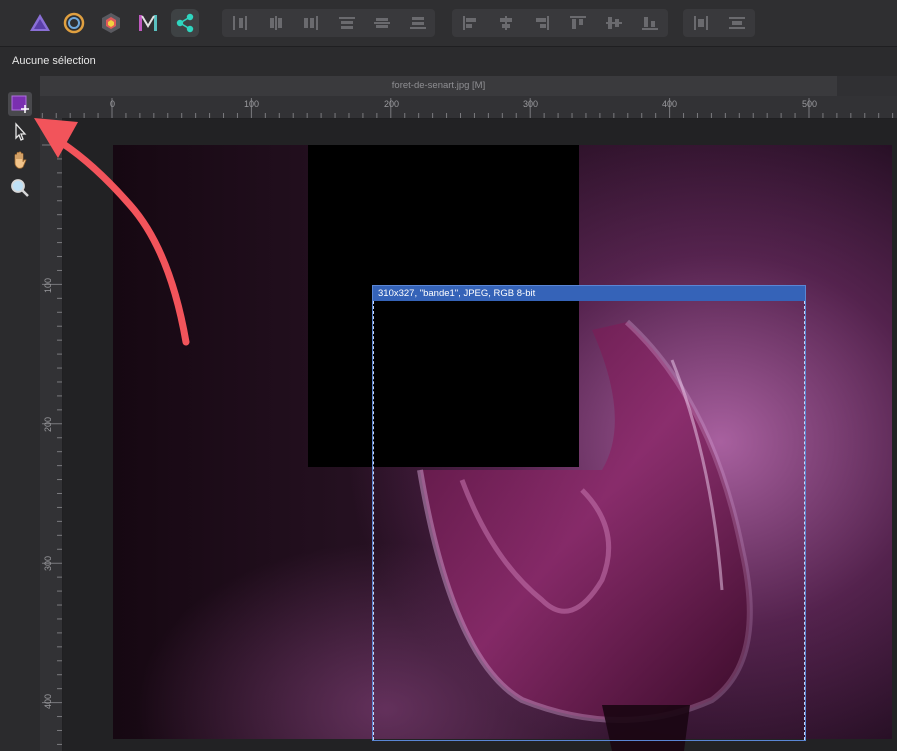 This screenshot has height=751, width=897. I want to click on top-toolbar, so click(448, 23).